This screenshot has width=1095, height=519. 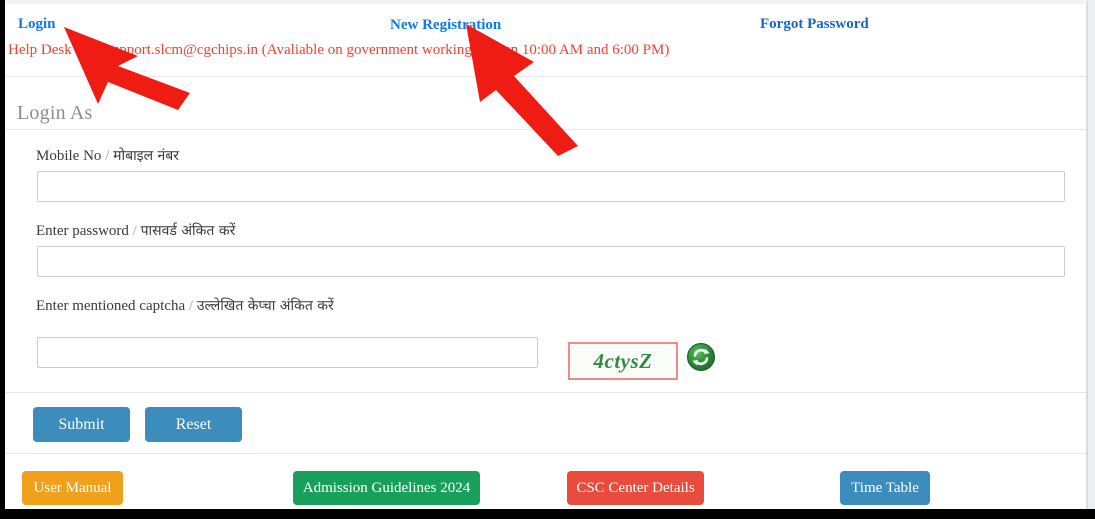 What do you see at coordinates (545, 129) in the screenshot?
I see `divider-heading` at bounding box center [545, 129].